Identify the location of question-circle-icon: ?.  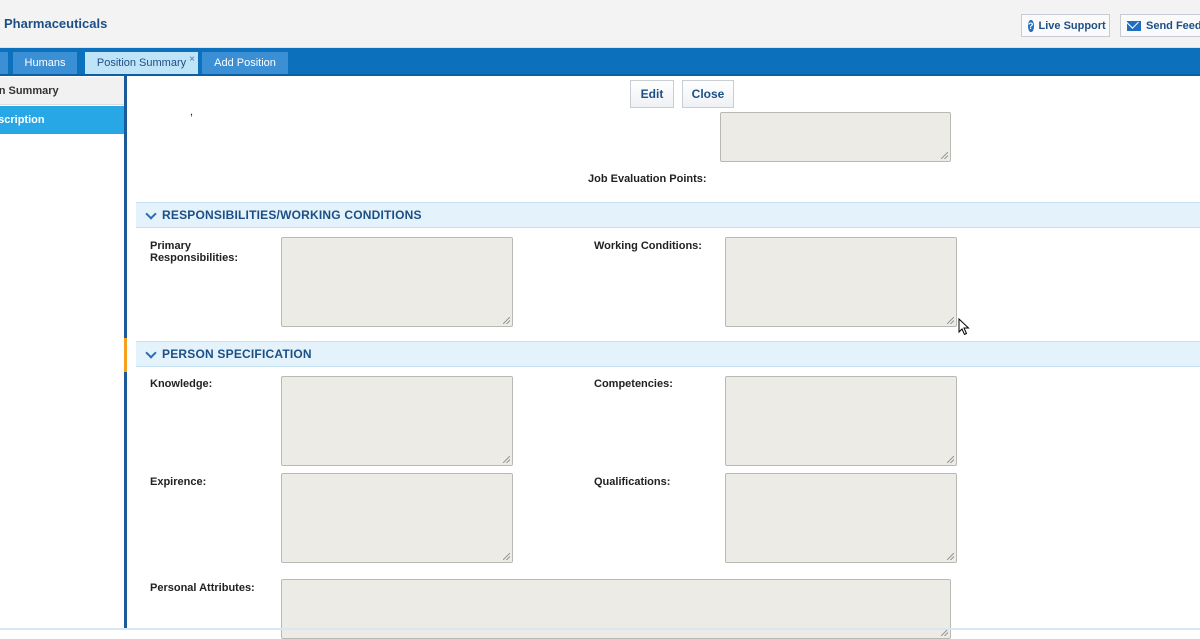
(1031, 25).